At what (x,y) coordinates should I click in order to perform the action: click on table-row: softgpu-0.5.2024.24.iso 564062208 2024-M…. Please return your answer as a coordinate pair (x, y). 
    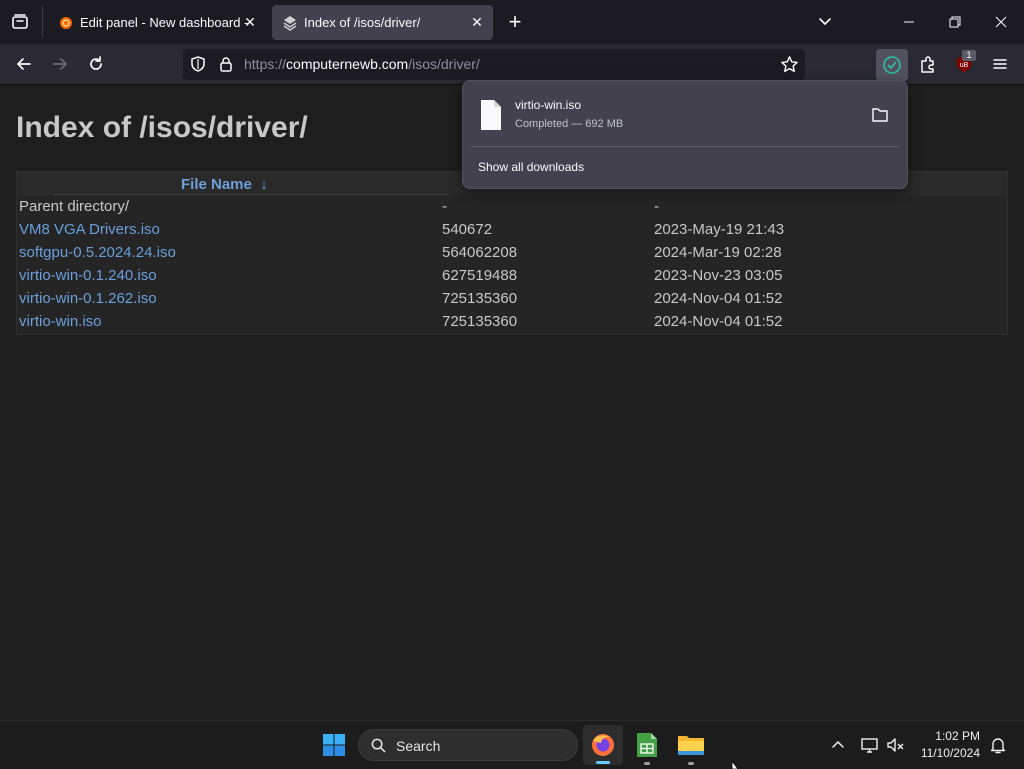
    Looking at the image, I should click on (512, 253).